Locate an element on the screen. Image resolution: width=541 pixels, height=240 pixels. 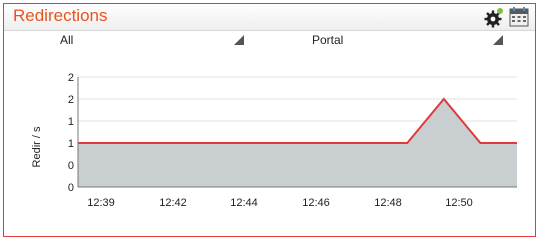
portal-select-arrow-icon is located at coordinates (498, 40).